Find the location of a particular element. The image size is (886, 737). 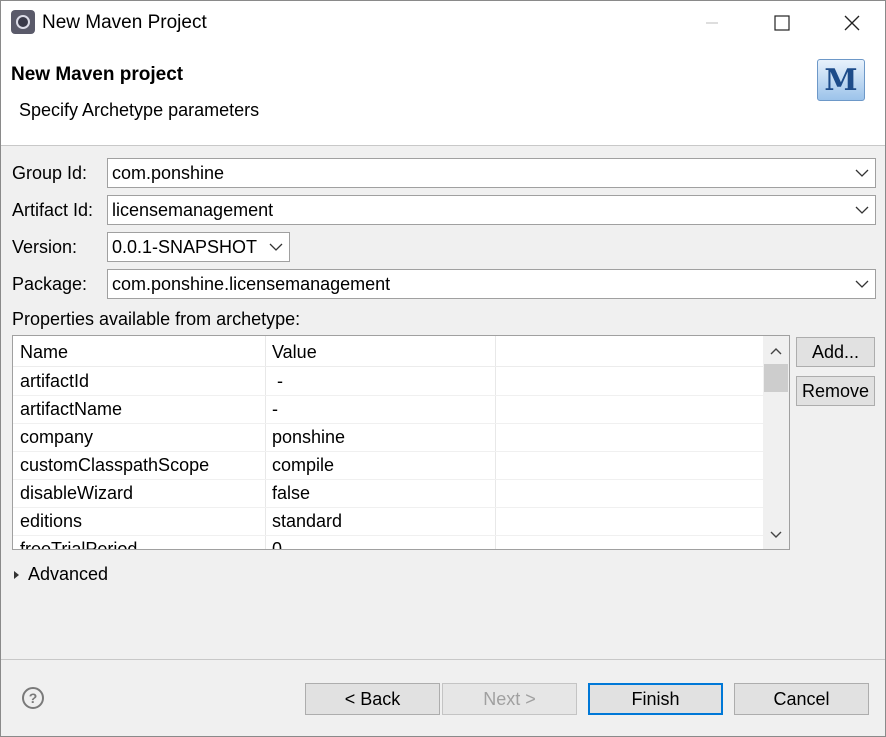

minimize-icon is located at coordinates (712, 23).